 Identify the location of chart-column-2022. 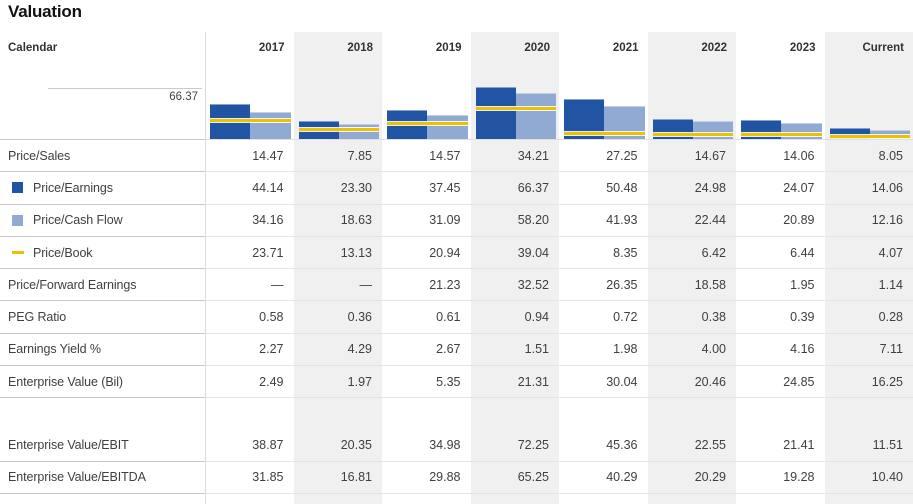
(692, 100).